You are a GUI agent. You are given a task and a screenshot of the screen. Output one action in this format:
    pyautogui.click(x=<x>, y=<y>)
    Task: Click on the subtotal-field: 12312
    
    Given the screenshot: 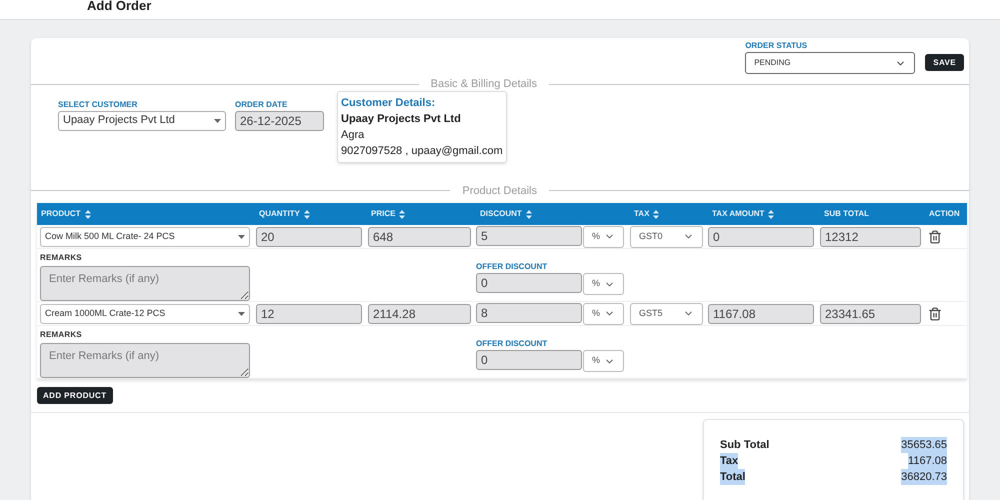 What is the action you would take?
    pyautogui.click(x=870, y=236)
    